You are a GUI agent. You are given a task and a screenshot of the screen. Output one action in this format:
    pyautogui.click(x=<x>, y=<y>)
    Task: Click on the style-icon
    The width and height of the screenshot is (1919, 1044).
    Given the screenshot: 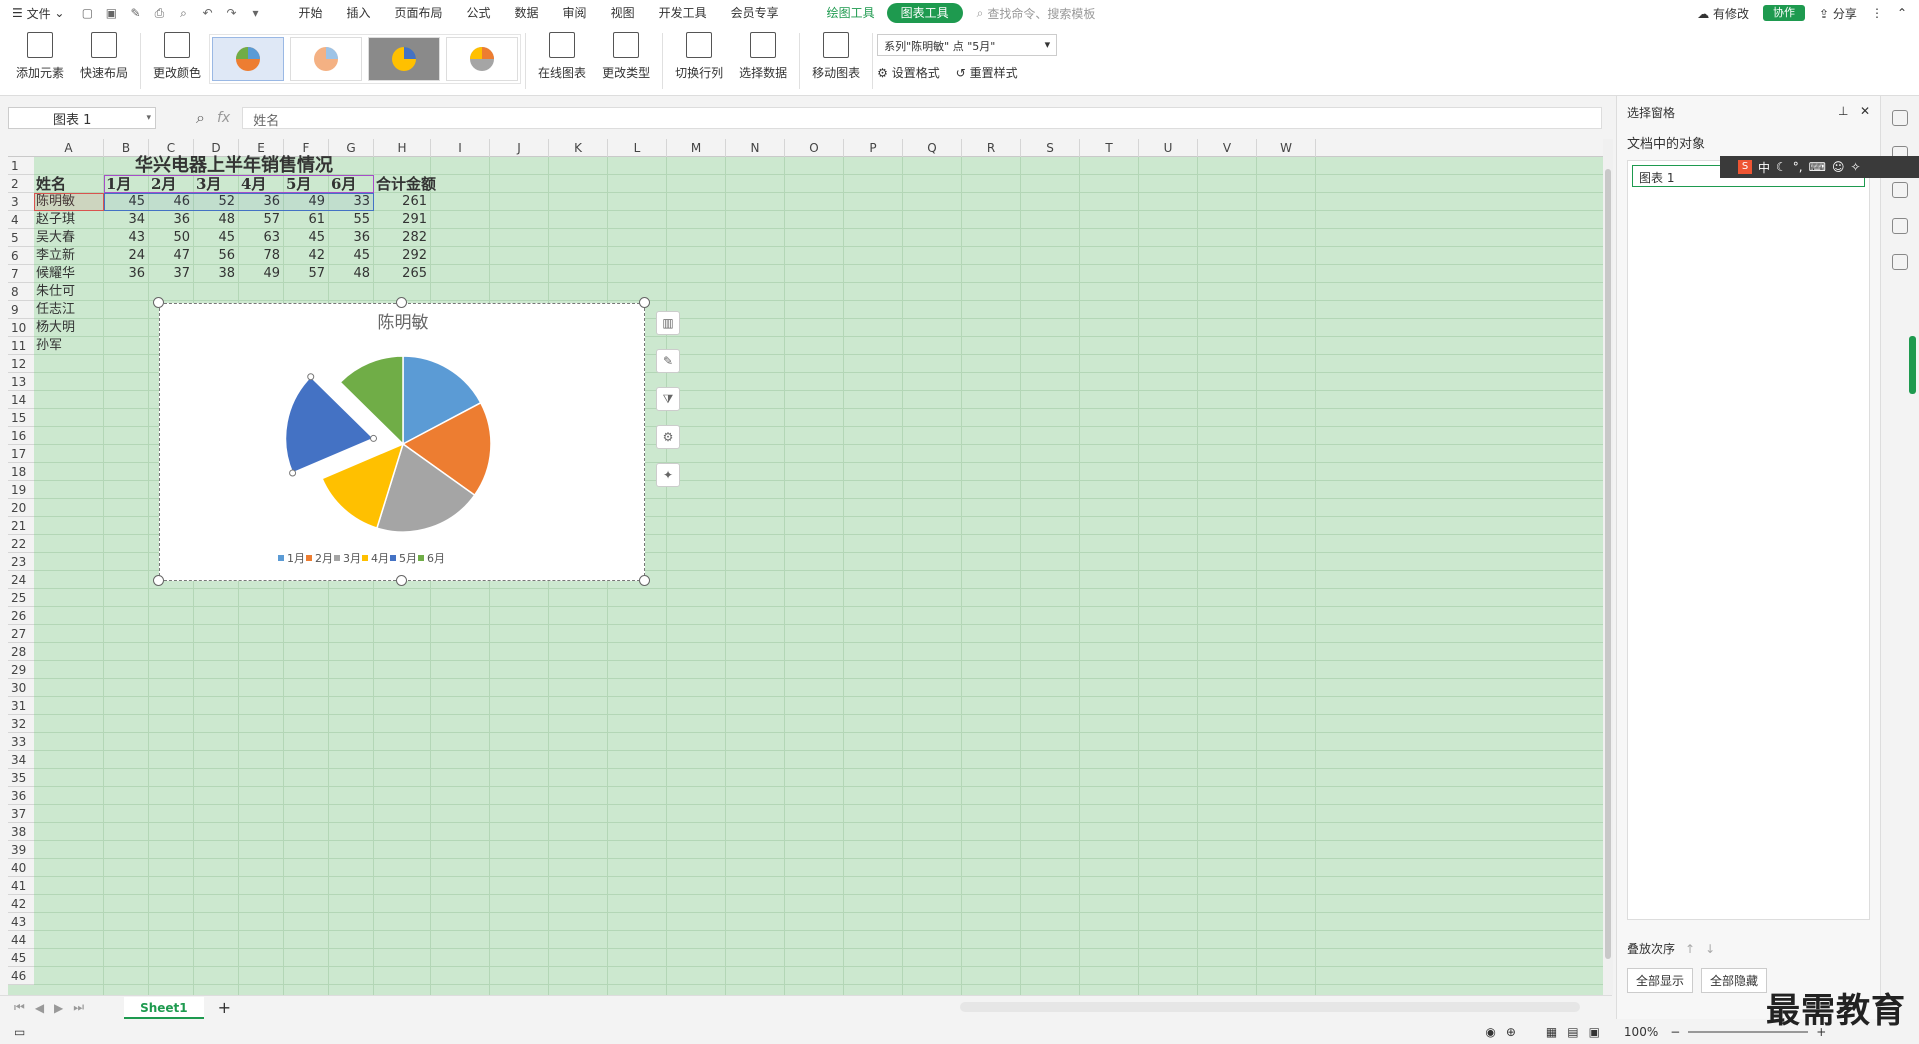 What is the action you would take?
    pyautogui.click(x=1900, y=118)
    